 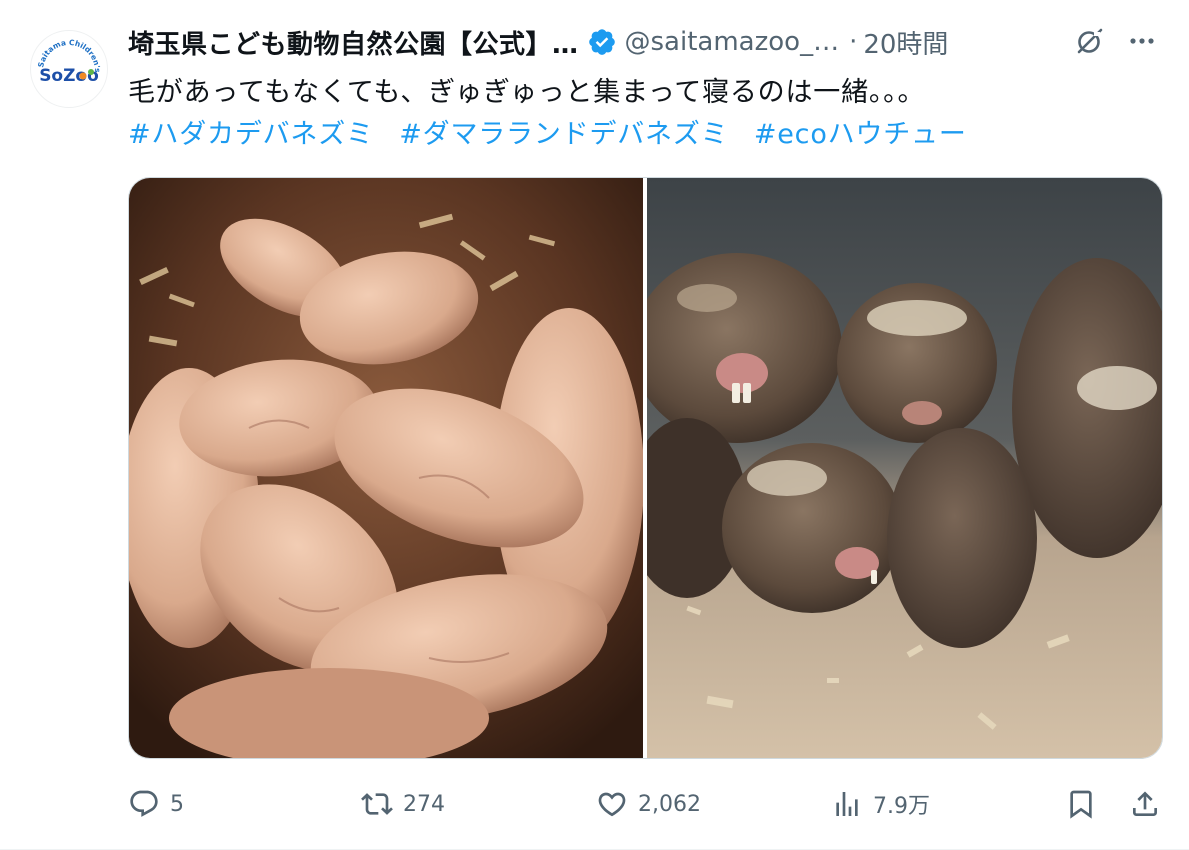 I want to click on like-button: 2,062, so click(x=648, y=804).